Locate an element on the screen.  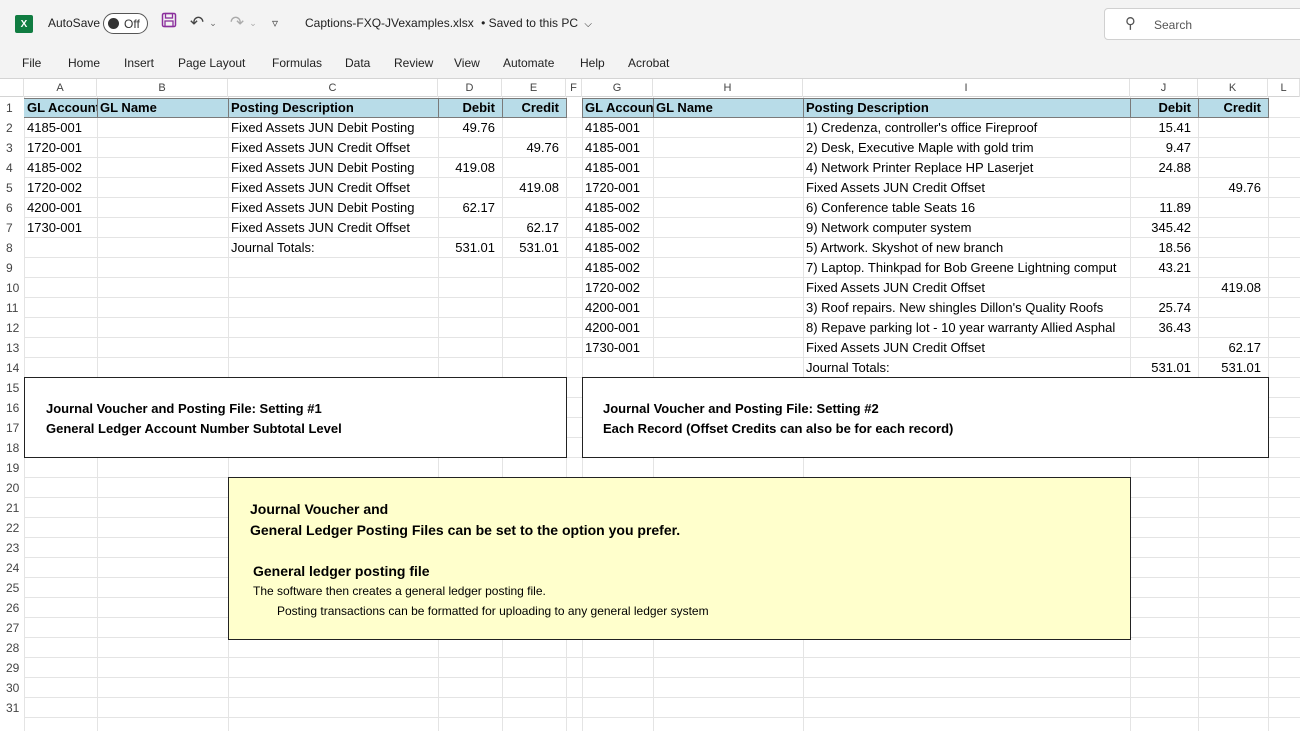
table2-cell-posting-description: 4) Network Printer Replace HP Laserjet is located at coordinates (967, 168).